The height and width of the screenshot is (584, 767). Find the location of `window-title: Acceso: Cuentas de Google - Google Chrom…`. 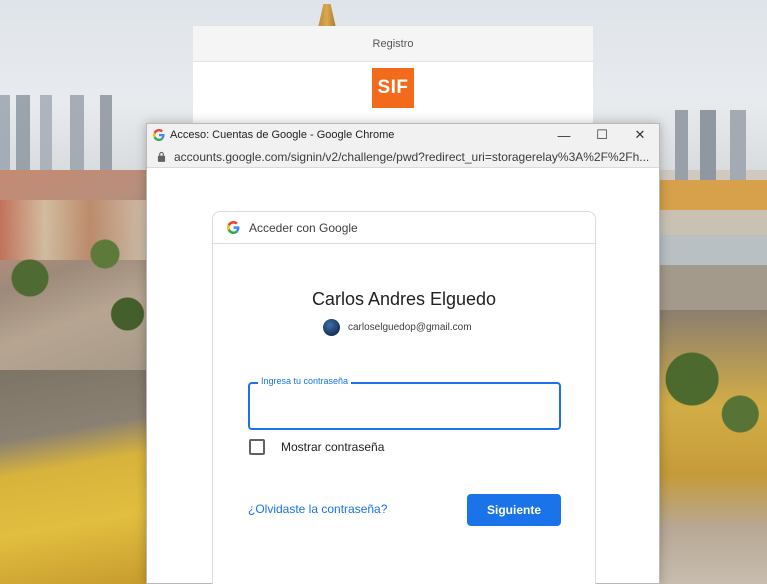

window-title: Acceso: Cuentas de Google - Google Chrom… is located at coordinates (282, 135).